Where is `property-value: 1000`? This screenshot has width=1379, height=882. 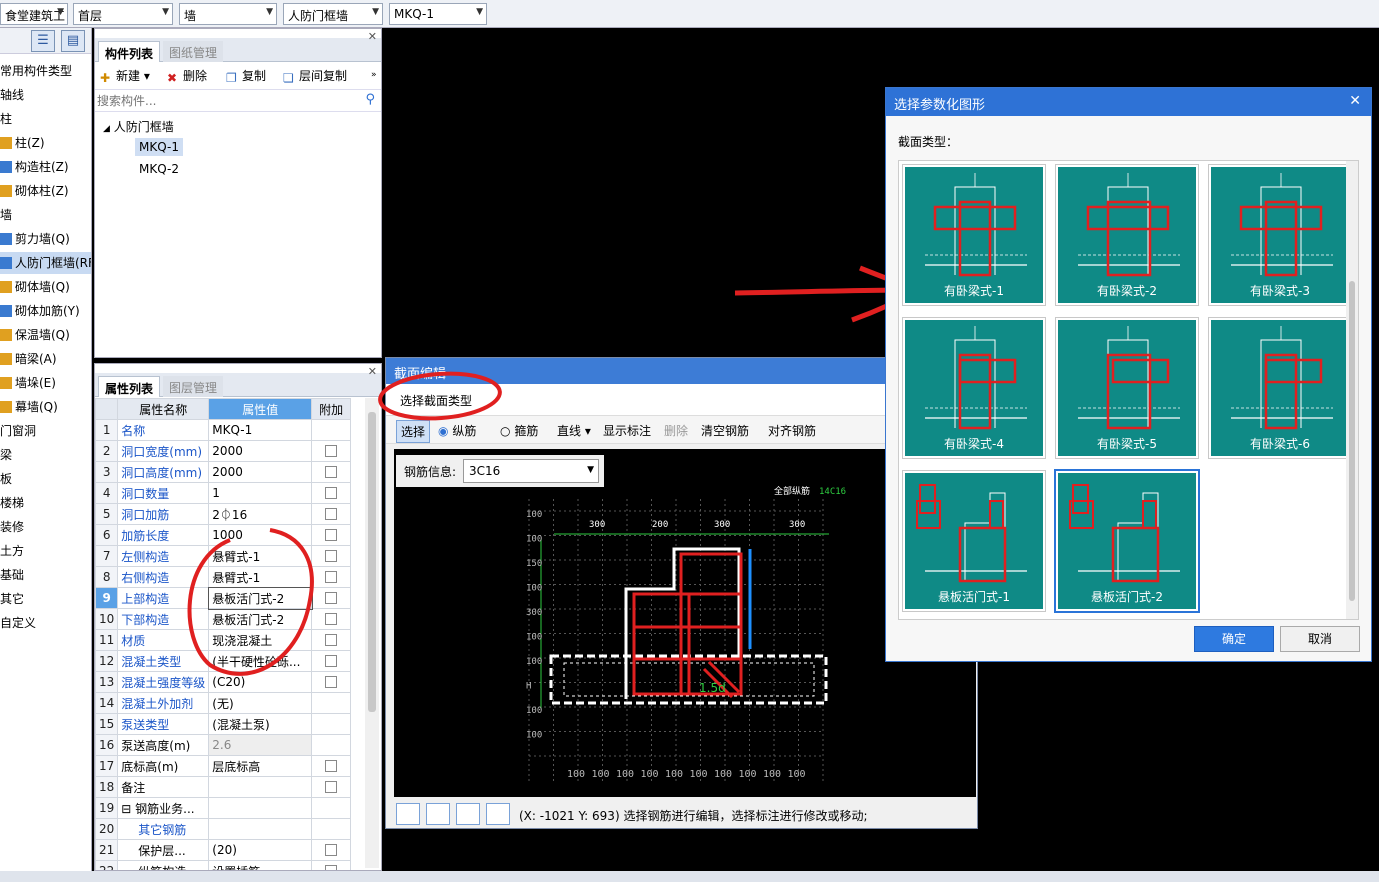 property-value: 1000 is located at coordinates (260, 535).